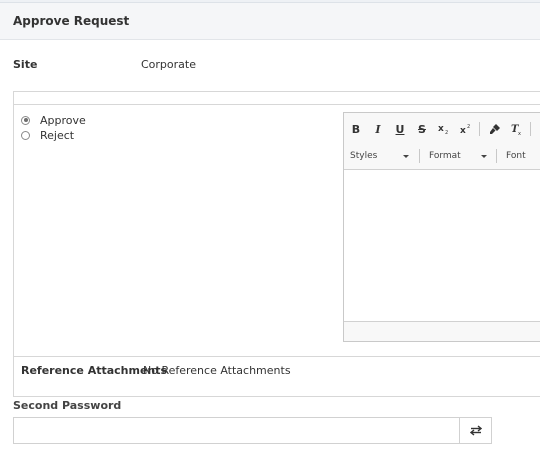 The width and height of the screenshot is (540, 467). I want to click on font-dropdown: Font, so click(520, 156).